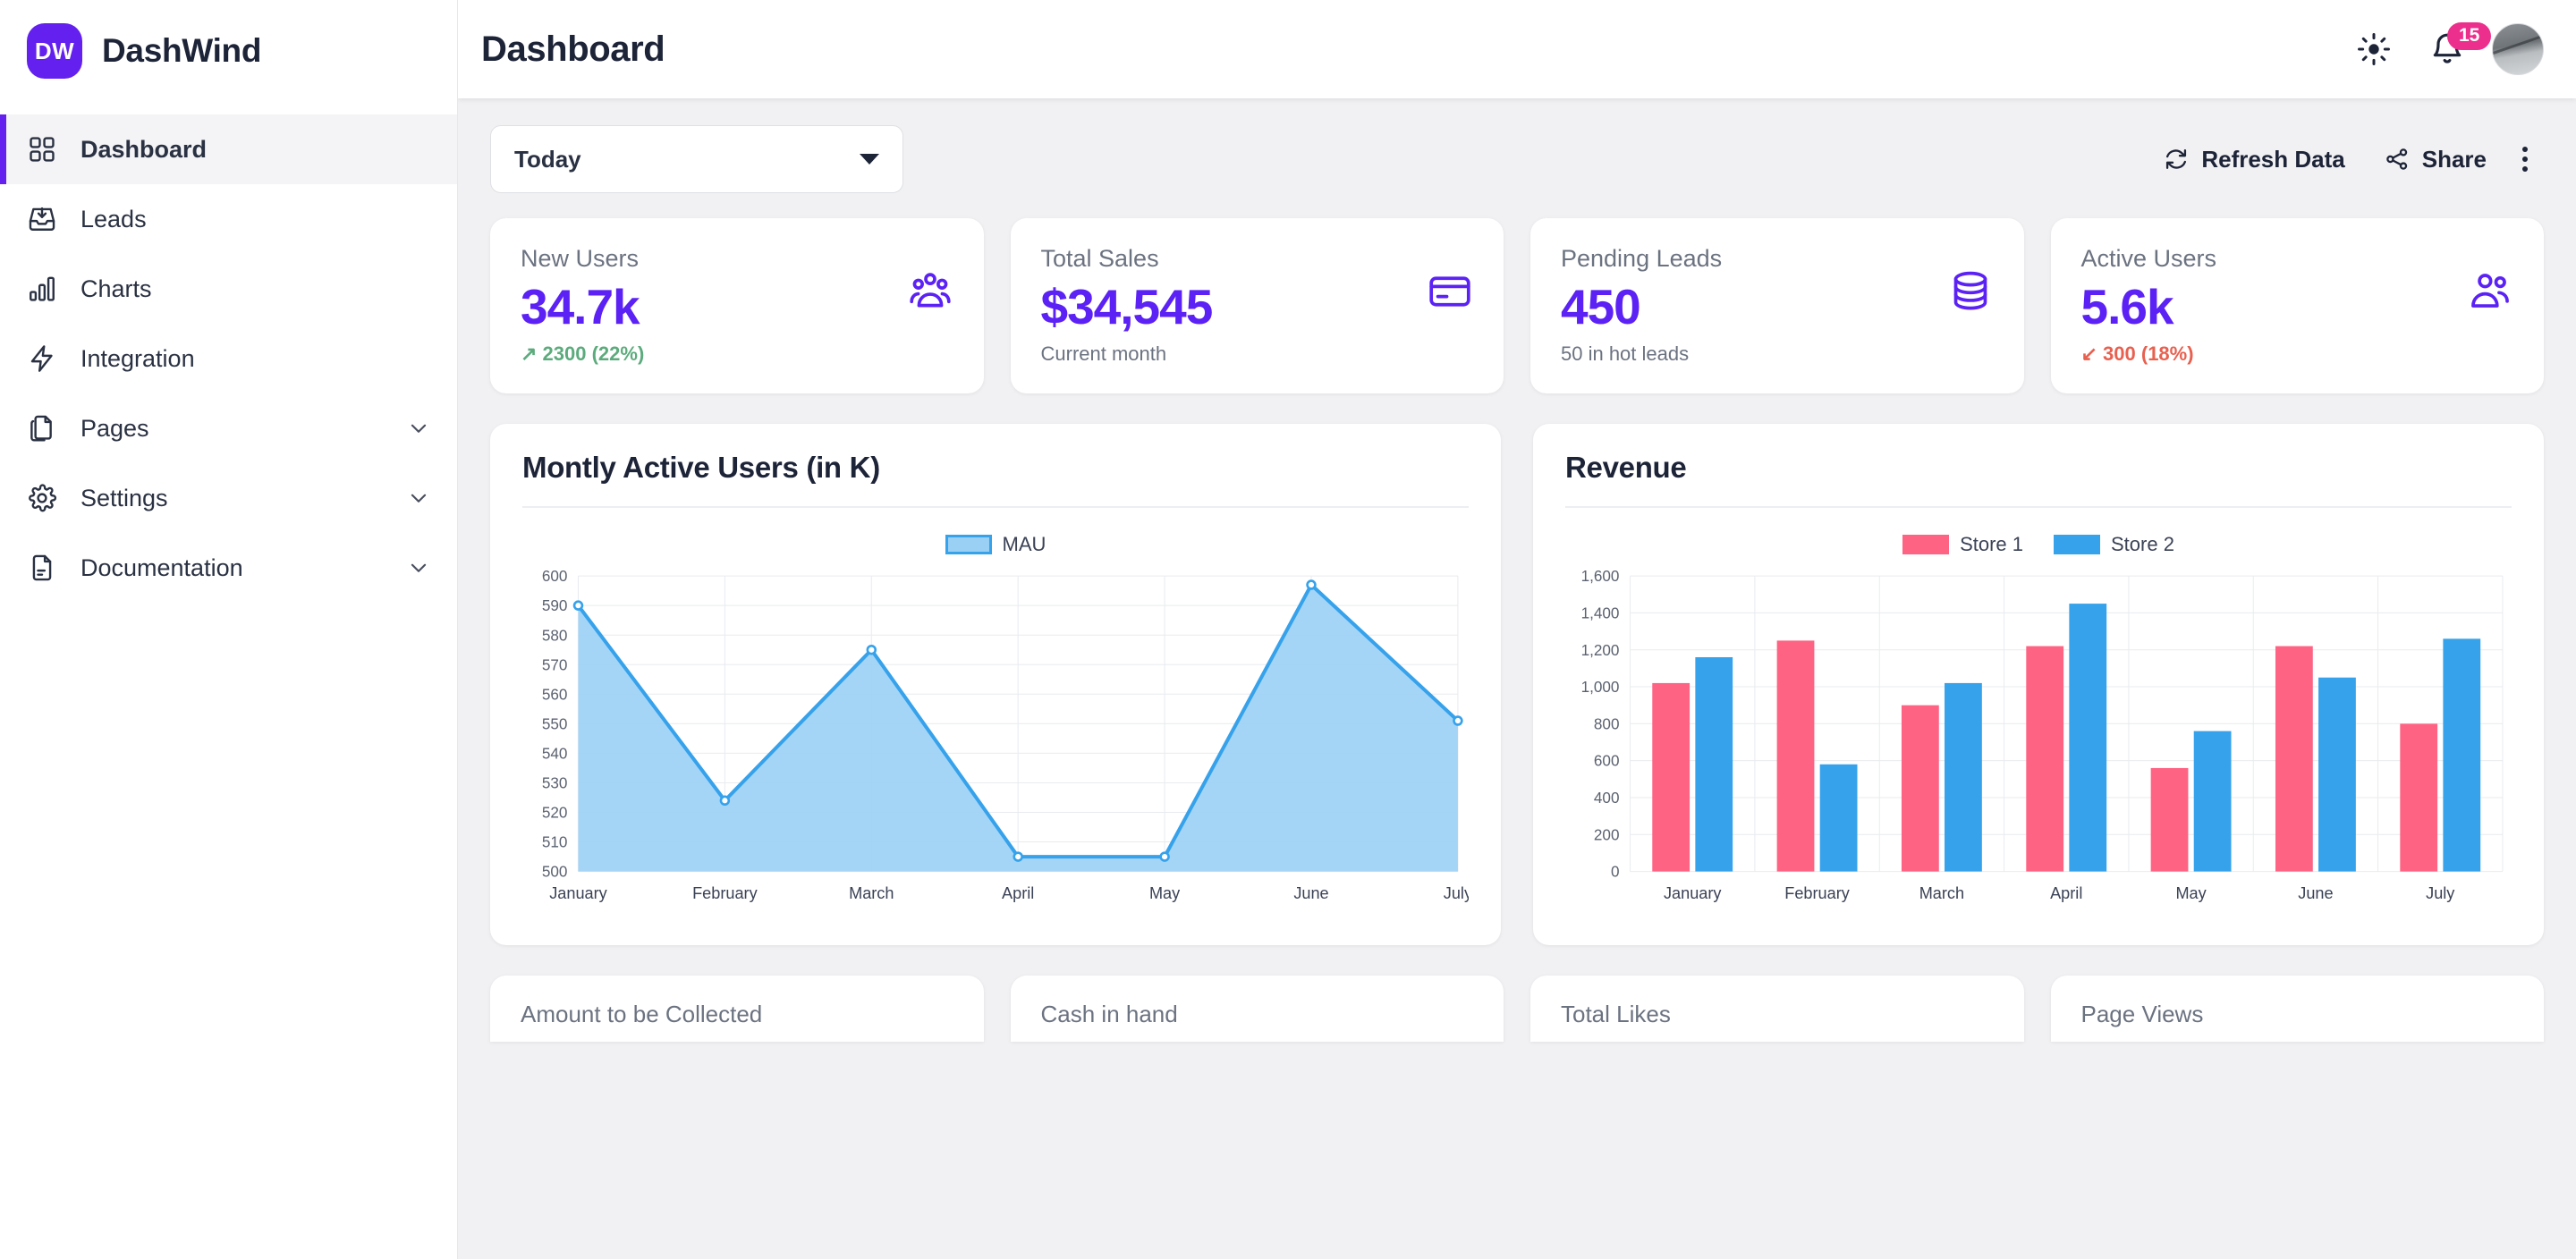 The image size is (2576, 1259). What do you see at coordinates (41, 358) in the screenshot?
I see `bolt-icon` at bounding box center [41, 358].